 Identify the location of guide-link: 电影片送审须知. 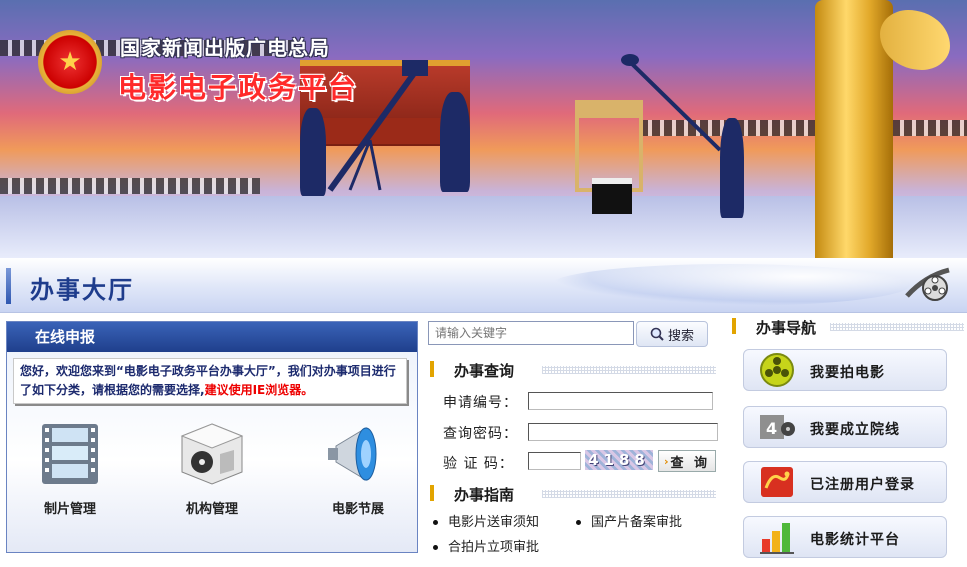
(486, 520).